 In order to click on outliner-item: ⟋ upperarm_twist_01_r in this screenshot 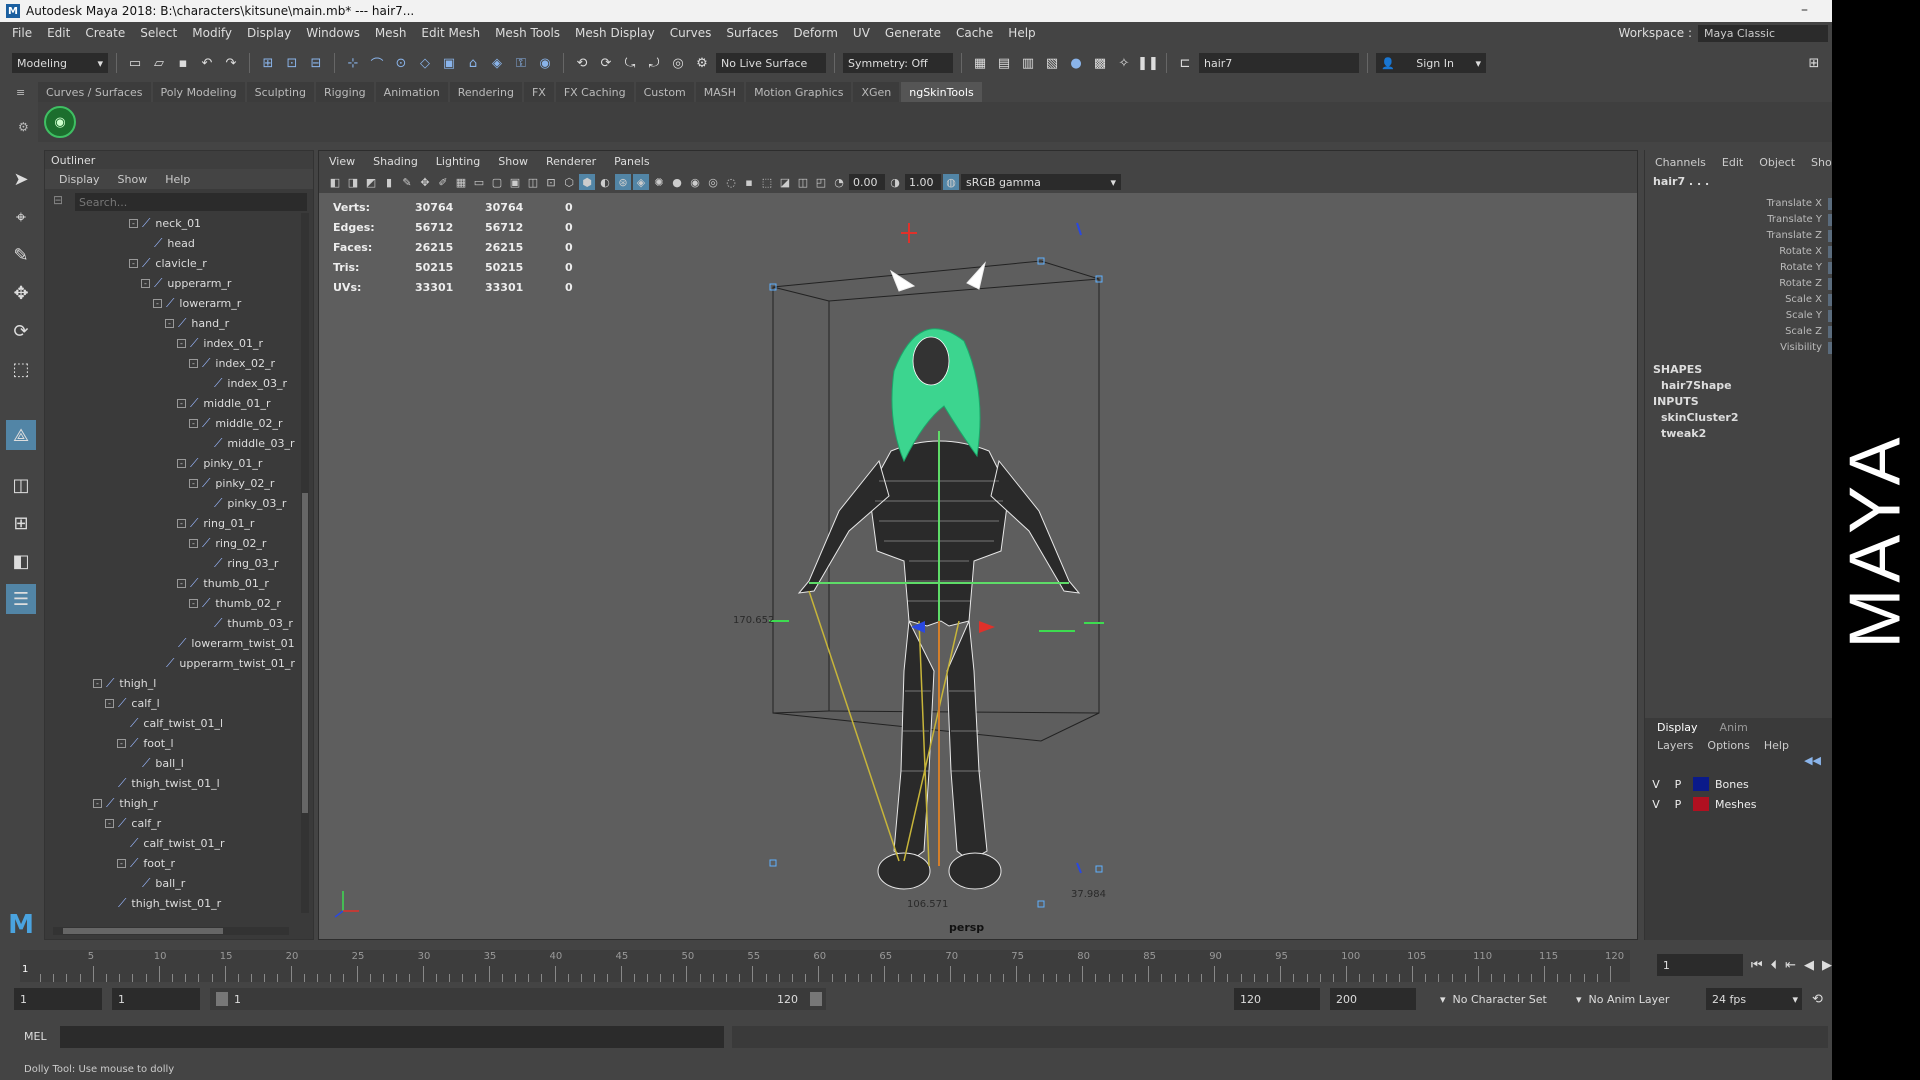, I will do `click(224, 663)`.